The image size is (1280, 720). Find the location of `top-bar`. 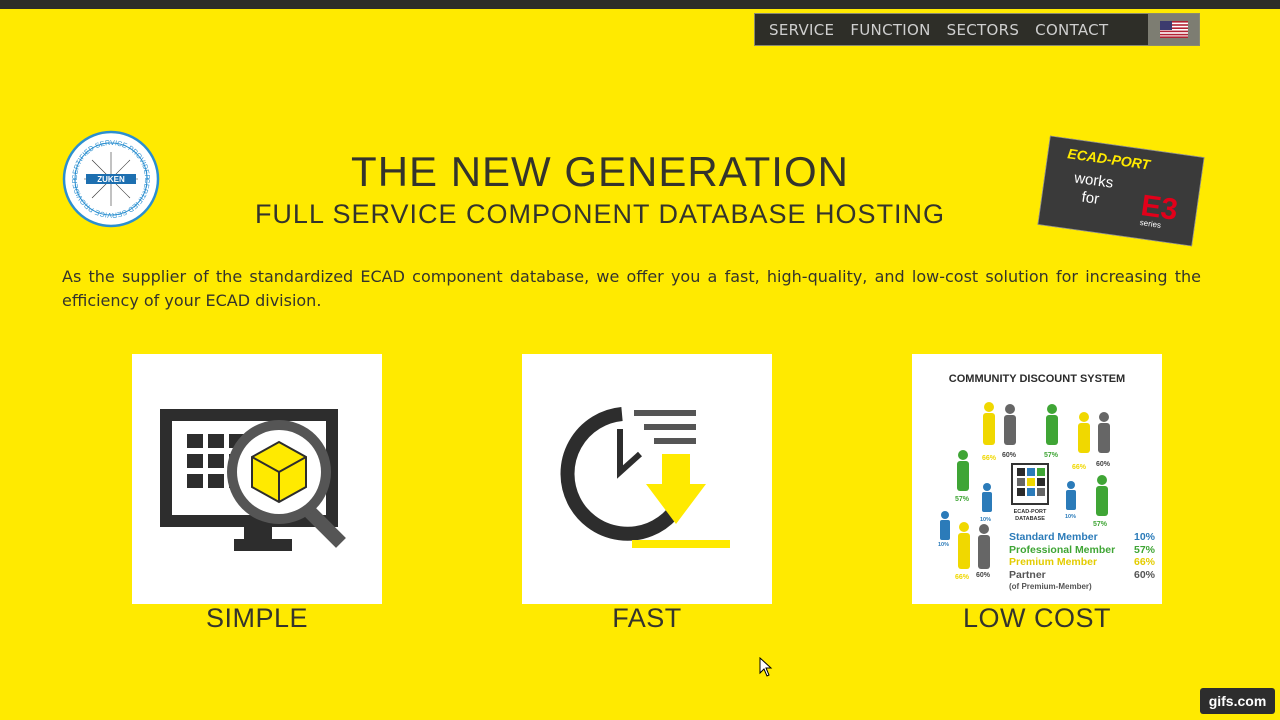

top-bar is located at coordinates (640, 4).